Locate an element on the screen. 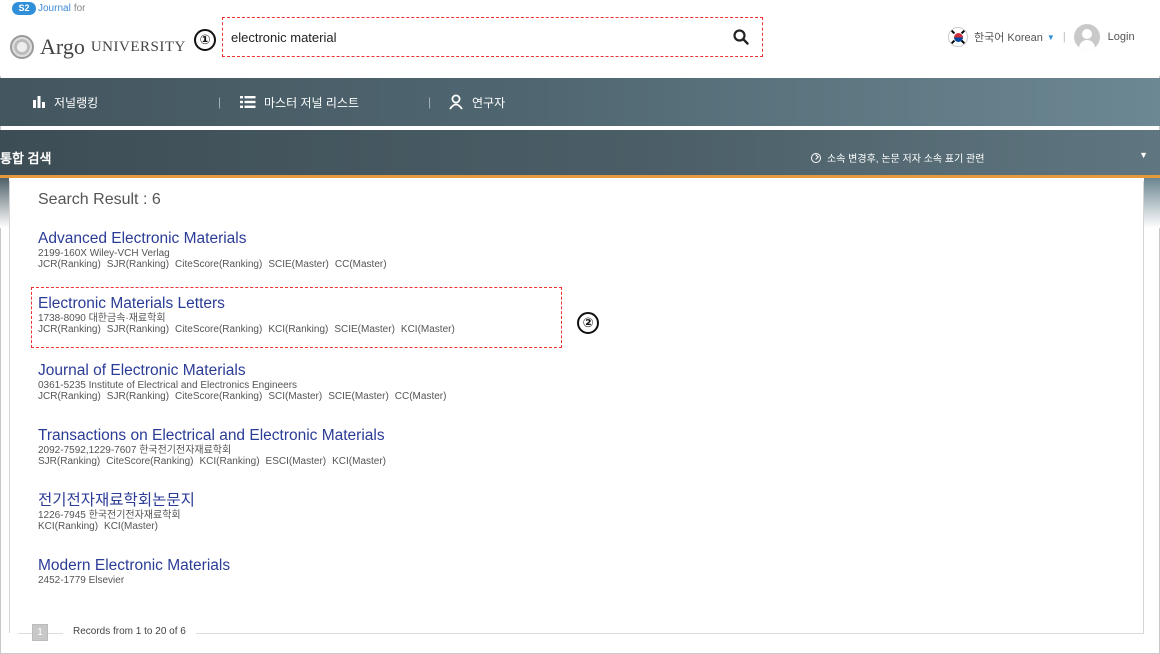  result-title: Advanced Electronic Materials is located at coordinates (215, 239).